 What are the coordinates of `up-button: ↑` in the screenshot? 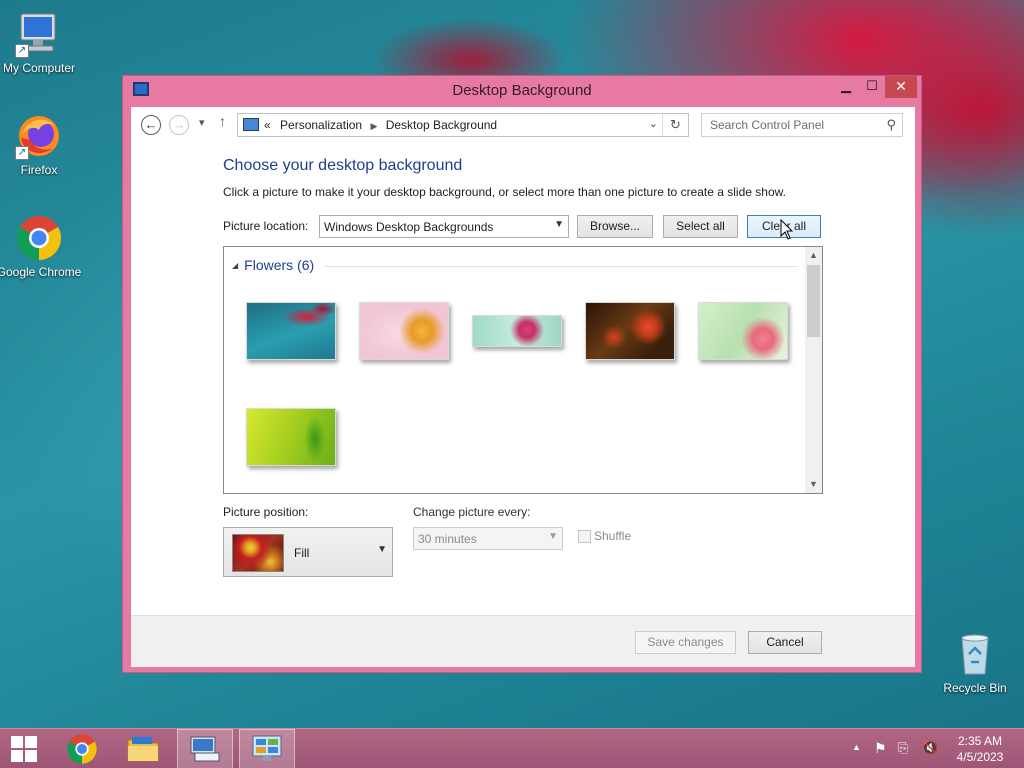 It's located at (222, 121).